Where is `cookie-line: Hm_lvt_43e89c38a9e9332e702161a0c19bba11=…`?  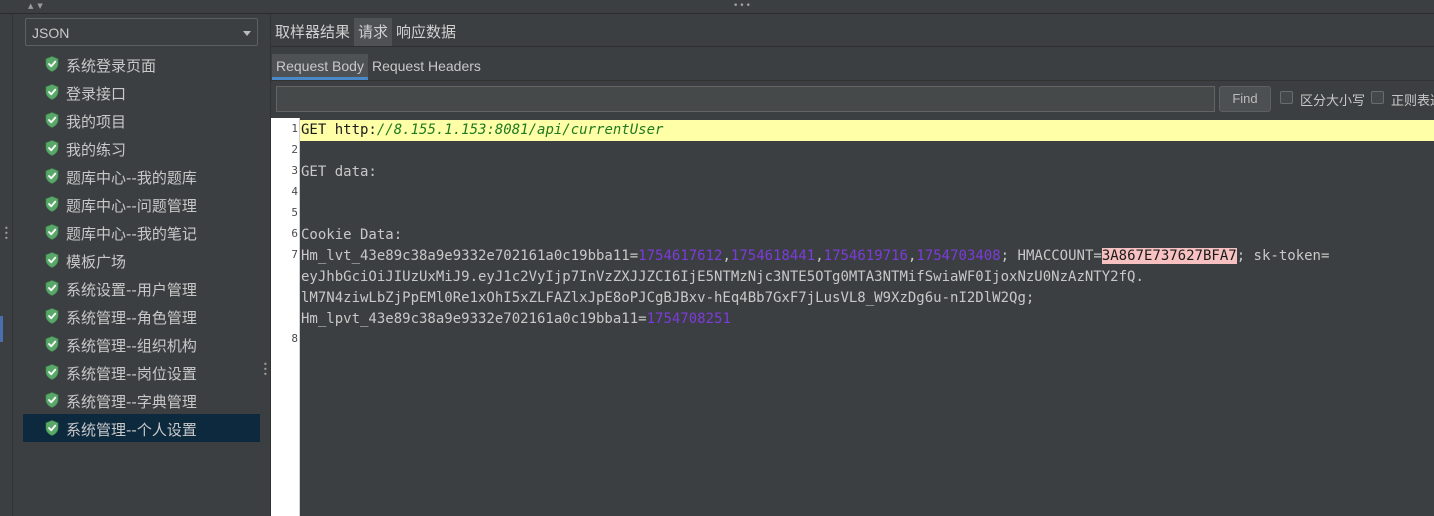 cookie-line: Hm_lvt_43e89c38a9e9332e702161a0c19bba11=… is located at coordinates (815, 256).